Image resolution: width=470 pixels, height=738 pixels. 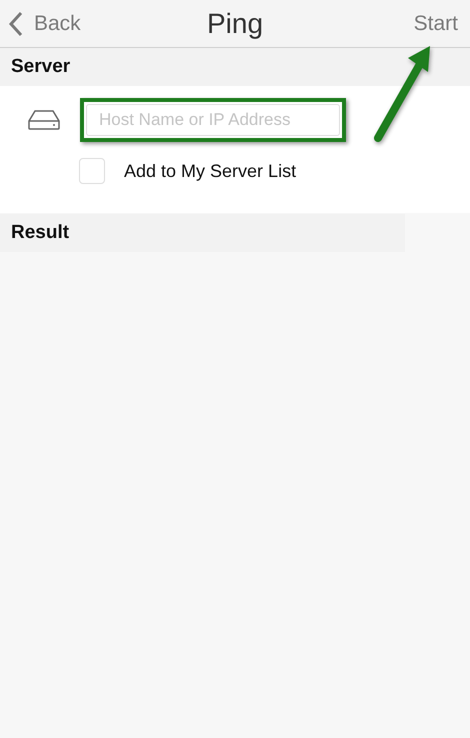 What do you see at coordinates (44, 120) in the screenshot?
I see `drive-icon` at bounding box center [44, 120].